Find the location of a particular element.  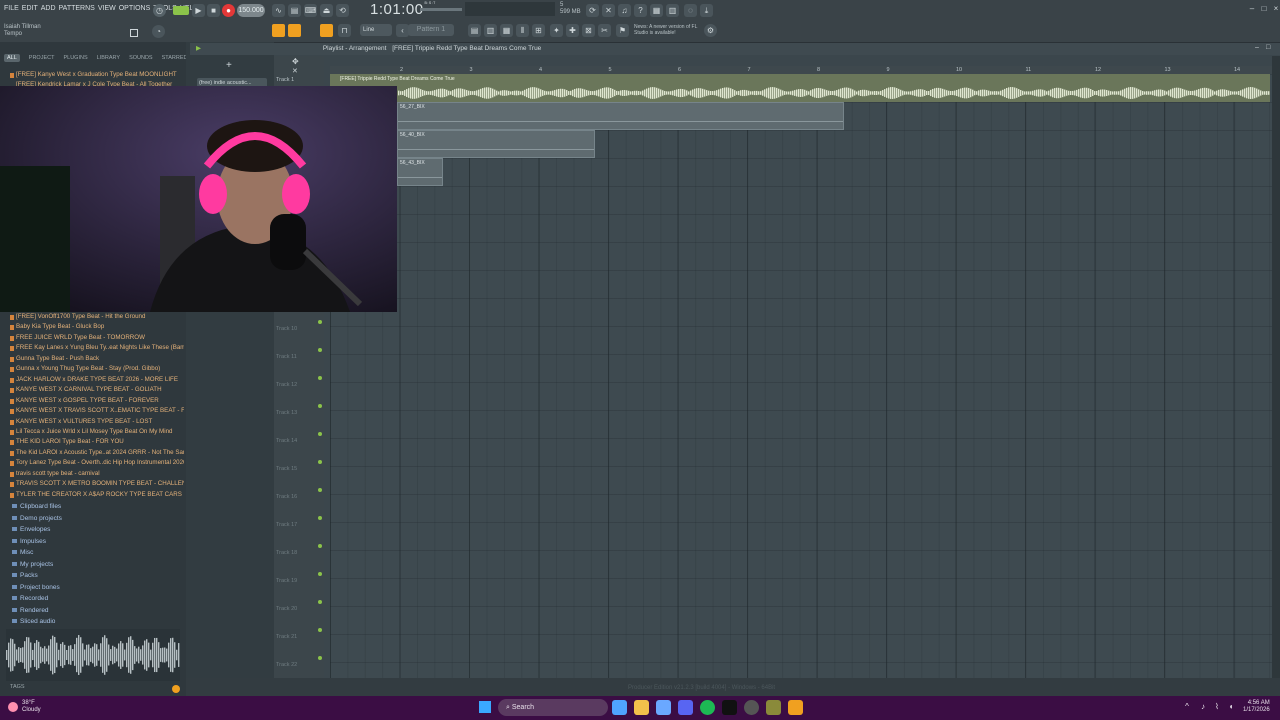

playlist-maximize-icon: □ is located at coordinates (1268, 47).